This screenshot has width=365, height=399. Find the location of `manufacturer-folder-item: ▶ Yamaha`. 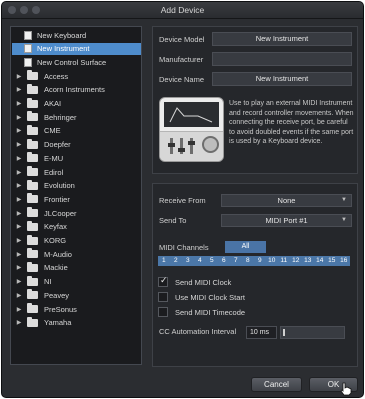

manufacturer-folder-item: ▶ Yamaha is located at coordinates (76, 322).